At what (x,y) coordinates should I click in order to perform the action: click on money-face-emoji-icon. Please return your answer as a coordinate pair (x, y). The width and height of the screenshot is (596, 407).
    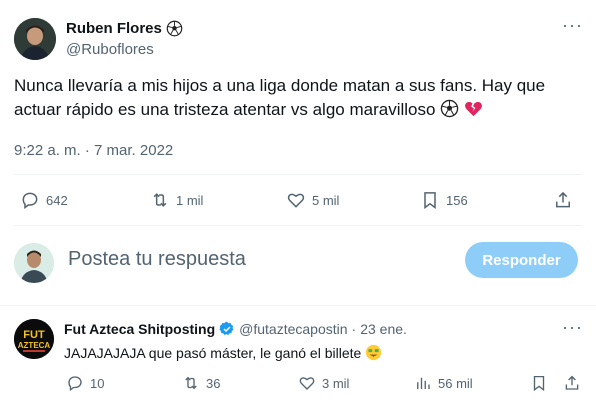
    Looking at the image, I should click on (374, 352).